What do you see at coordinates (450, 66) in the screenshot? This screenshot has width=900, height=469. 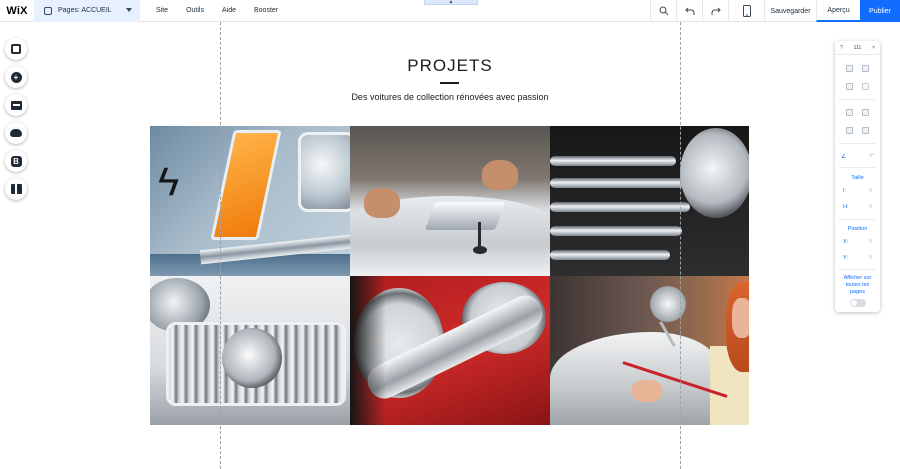 I see `page-title: PROJETS` at bounding box center [450, 66].